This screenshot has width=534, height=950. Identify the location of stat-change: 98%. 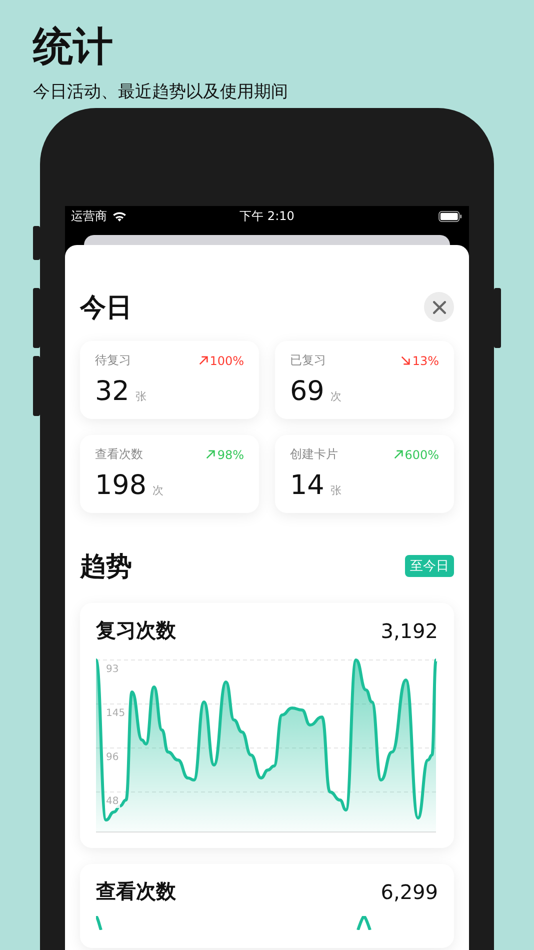
(230, 455).